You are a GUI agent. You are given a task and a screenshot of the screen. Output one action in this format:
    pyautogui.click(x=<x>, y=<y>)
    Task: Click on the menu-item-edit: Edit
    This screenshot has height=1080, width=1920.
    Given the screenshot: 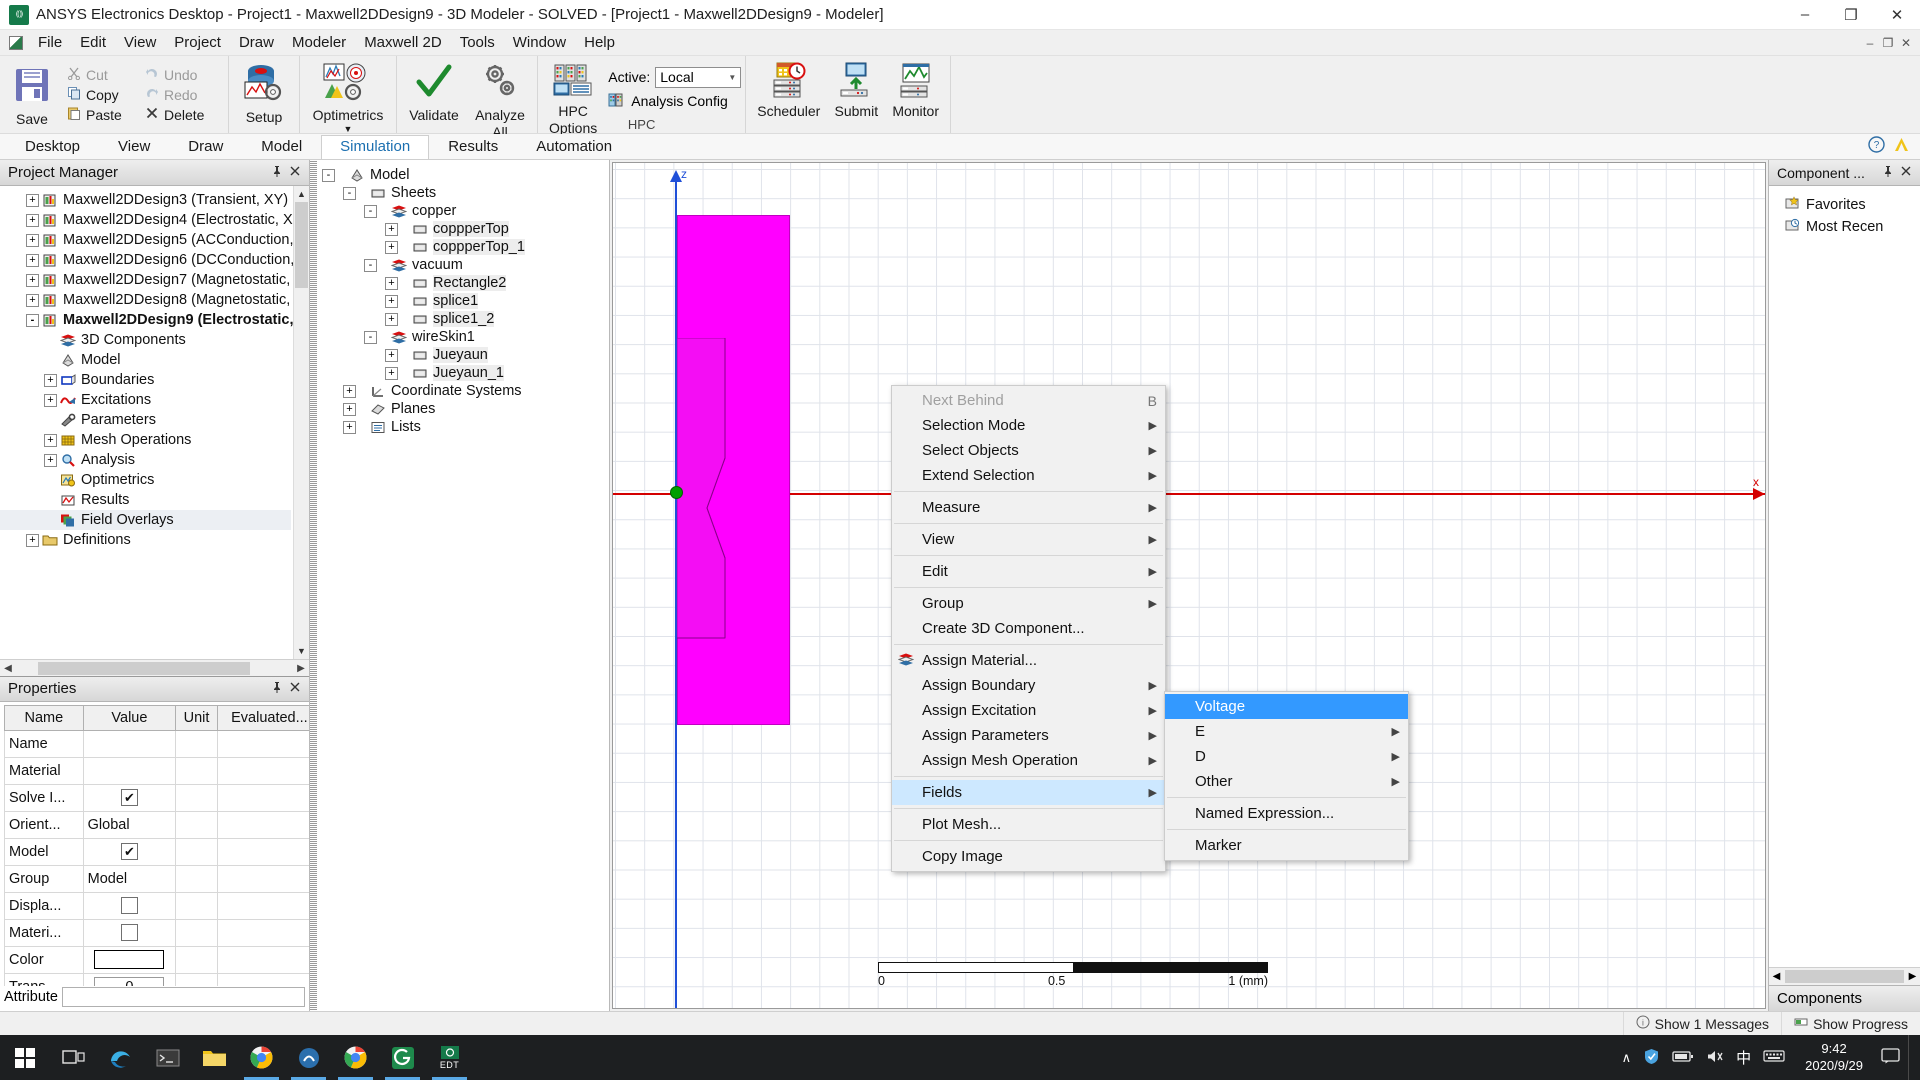 What is the action you would take?
    pyautogui.click(x=93, y=42)
    